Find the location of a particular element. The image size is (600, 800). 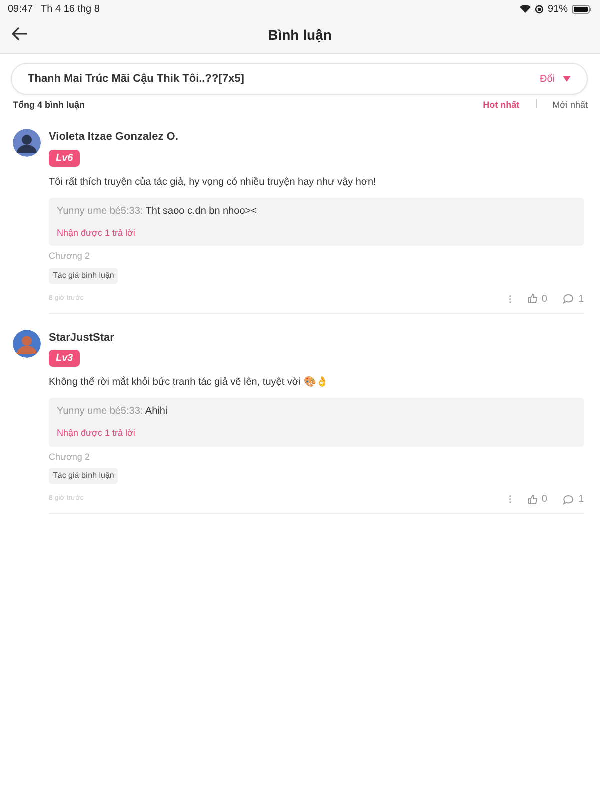

level-badge: Lv3 is located at coordinates (64, 358).